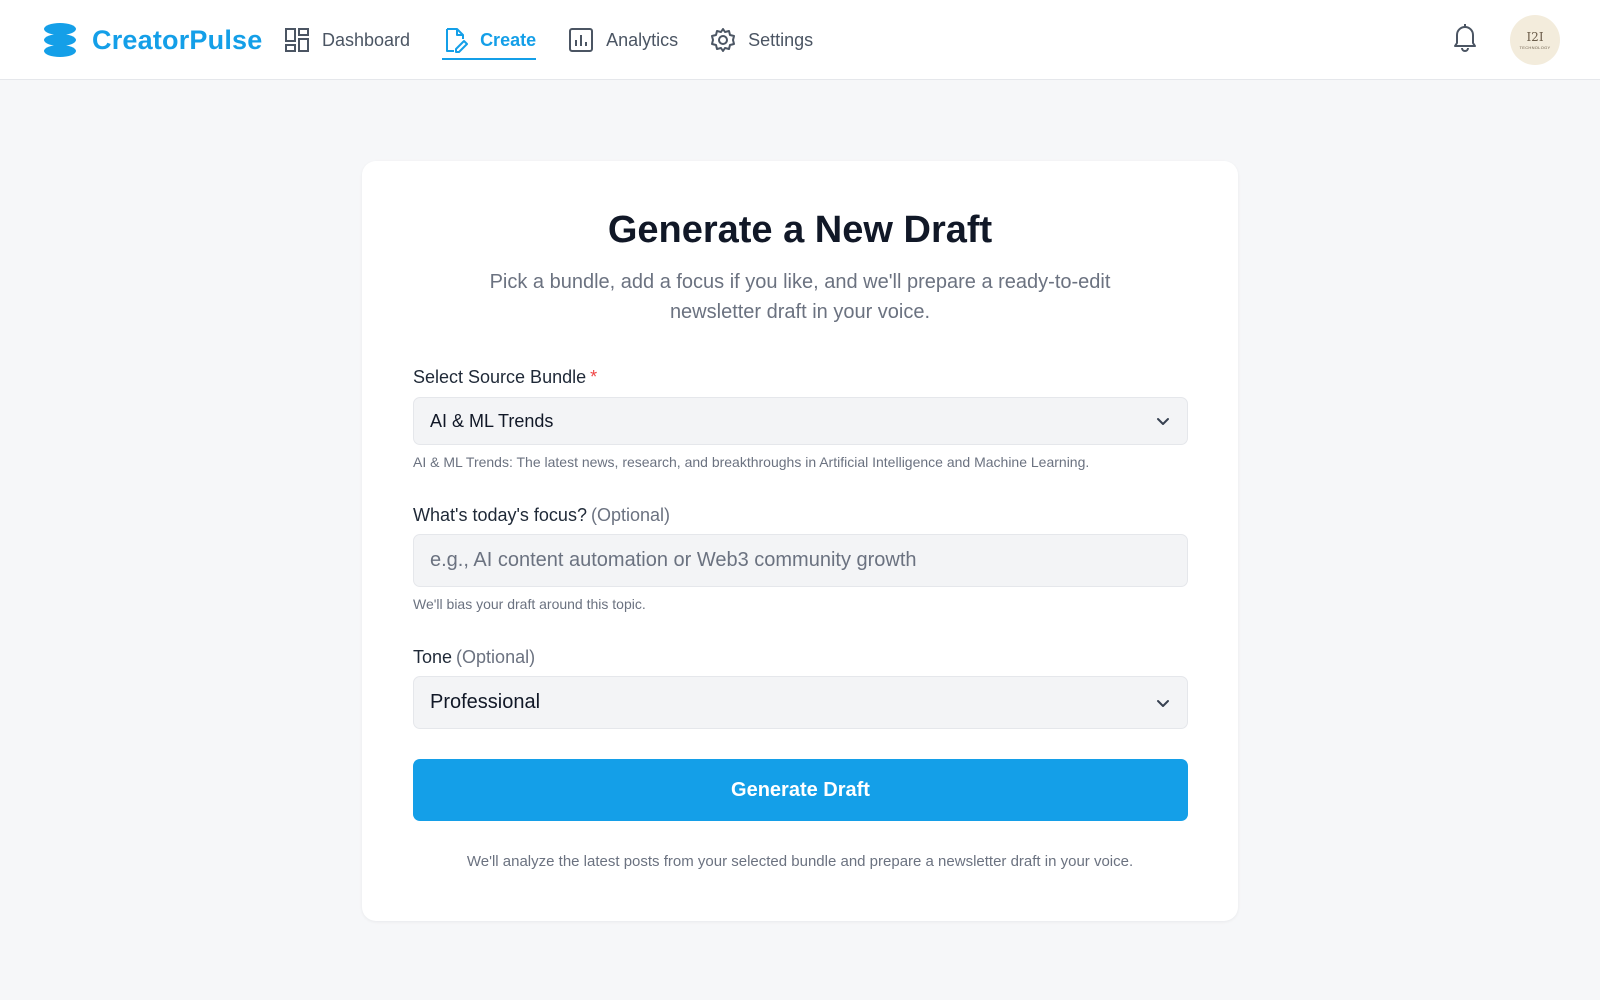 This screenshot has height=1000, width=1600. I want to click on tone-select-value: Professional, so click(485, 702).